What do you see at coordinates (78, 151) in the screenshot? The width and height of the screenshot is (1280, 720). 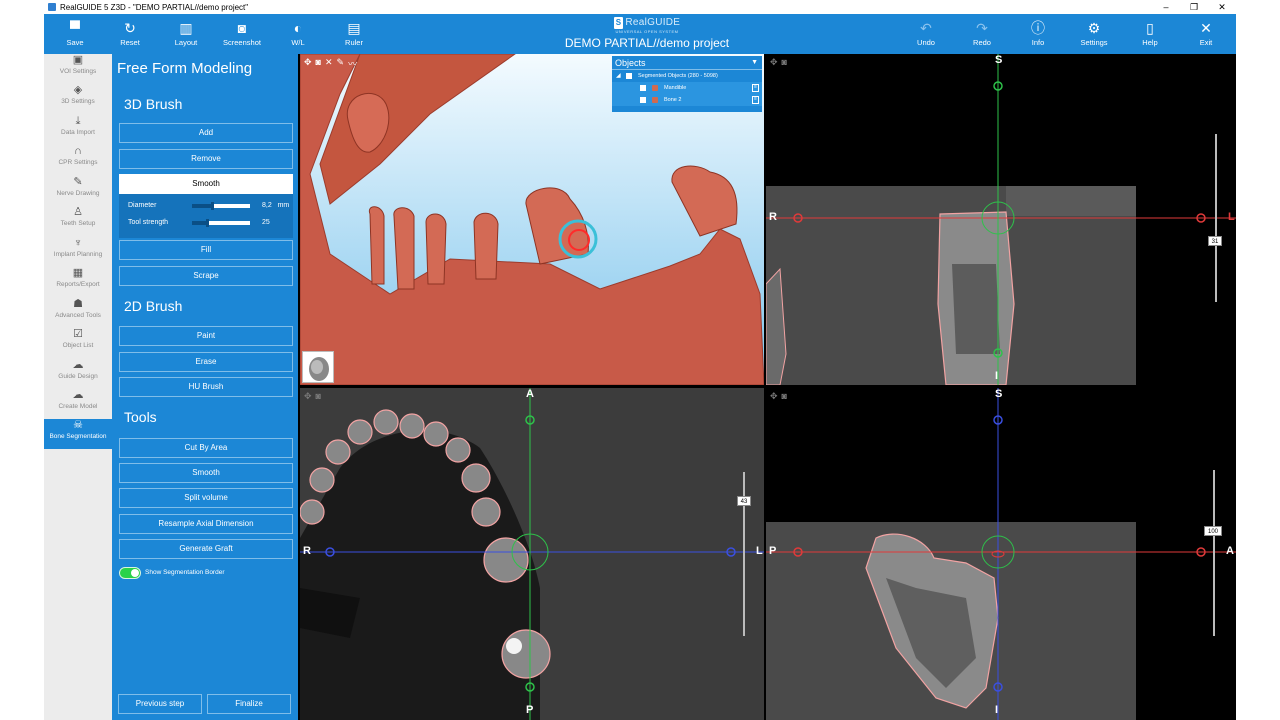 I see `cpr-arch-icon: ∩` at bounding box center [78, 151].